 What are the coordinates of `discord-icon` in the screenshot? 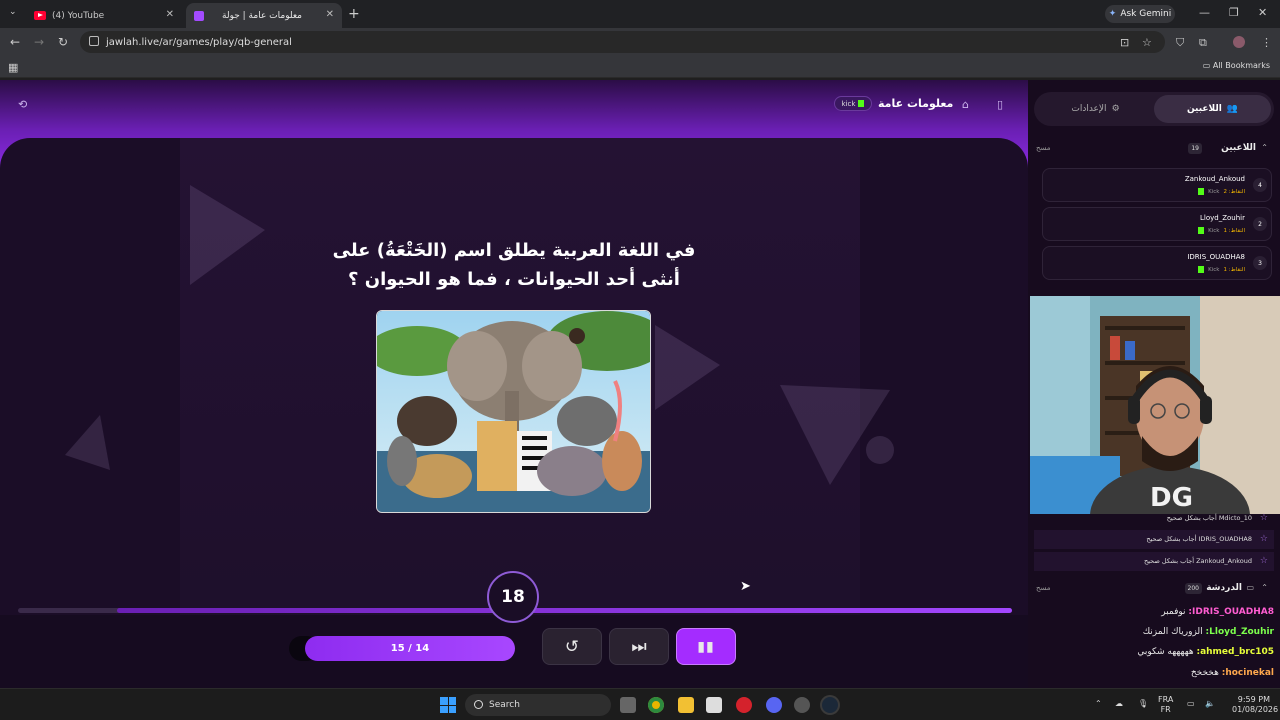 It's located at (774, 705).